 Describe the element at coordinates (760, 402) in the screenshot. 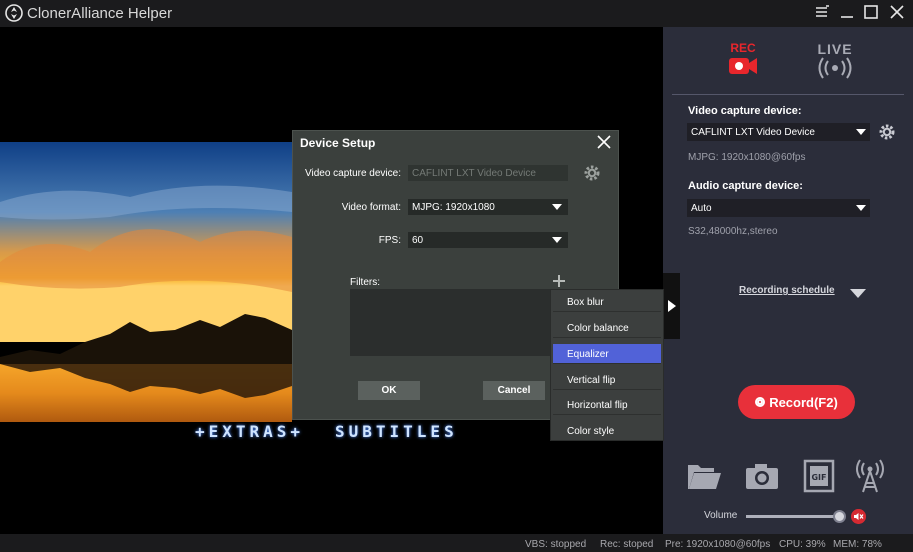

I see `record-icon` at that location.